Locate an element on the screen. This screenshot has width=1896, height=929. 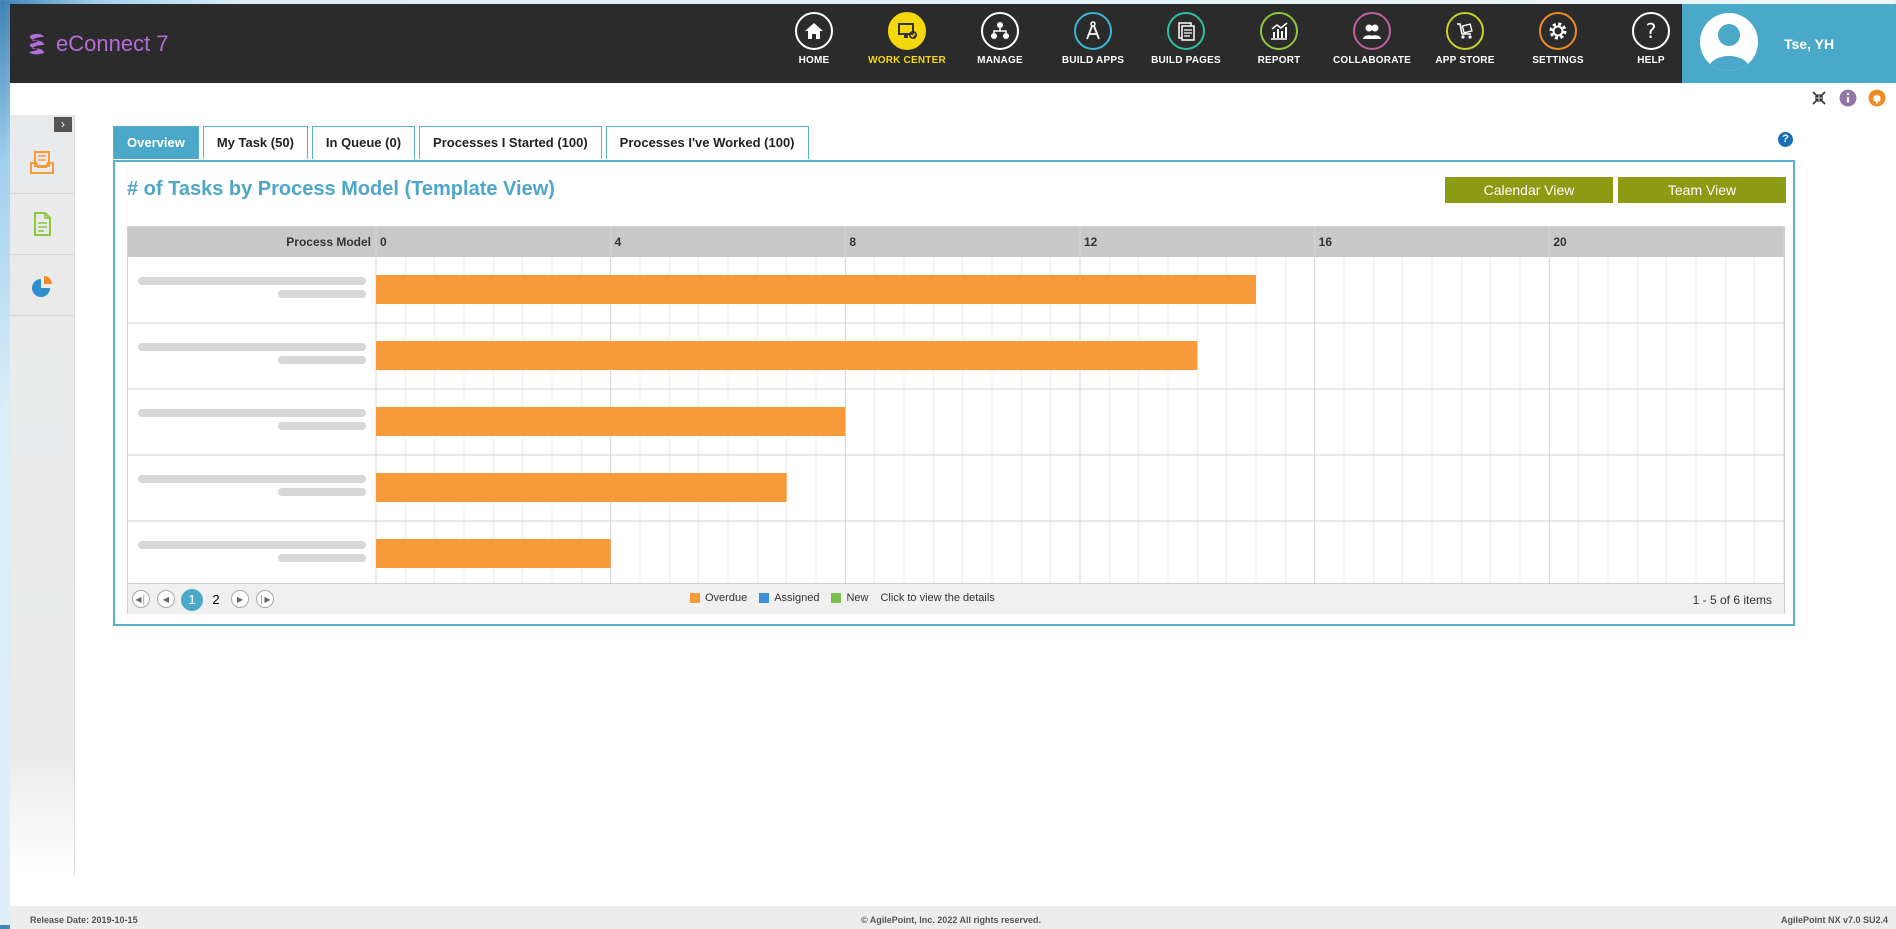
user-menu: Tse, YH is located at coordinates (1789, 43).